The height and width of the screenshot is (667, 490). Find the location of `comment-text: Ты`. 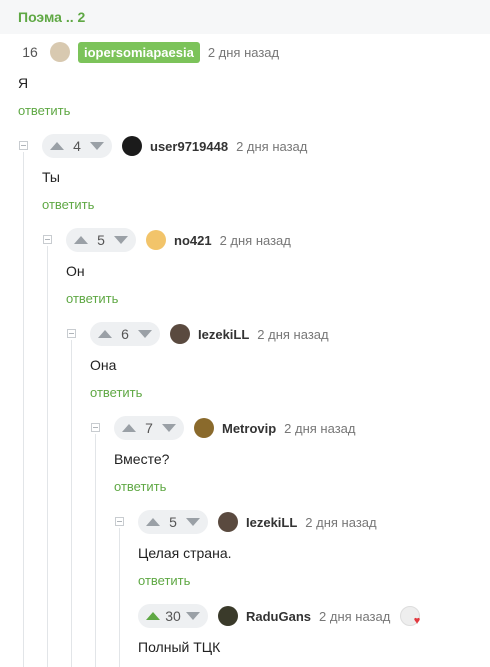

comment-text: Ты is located at coordinates (51, 177).